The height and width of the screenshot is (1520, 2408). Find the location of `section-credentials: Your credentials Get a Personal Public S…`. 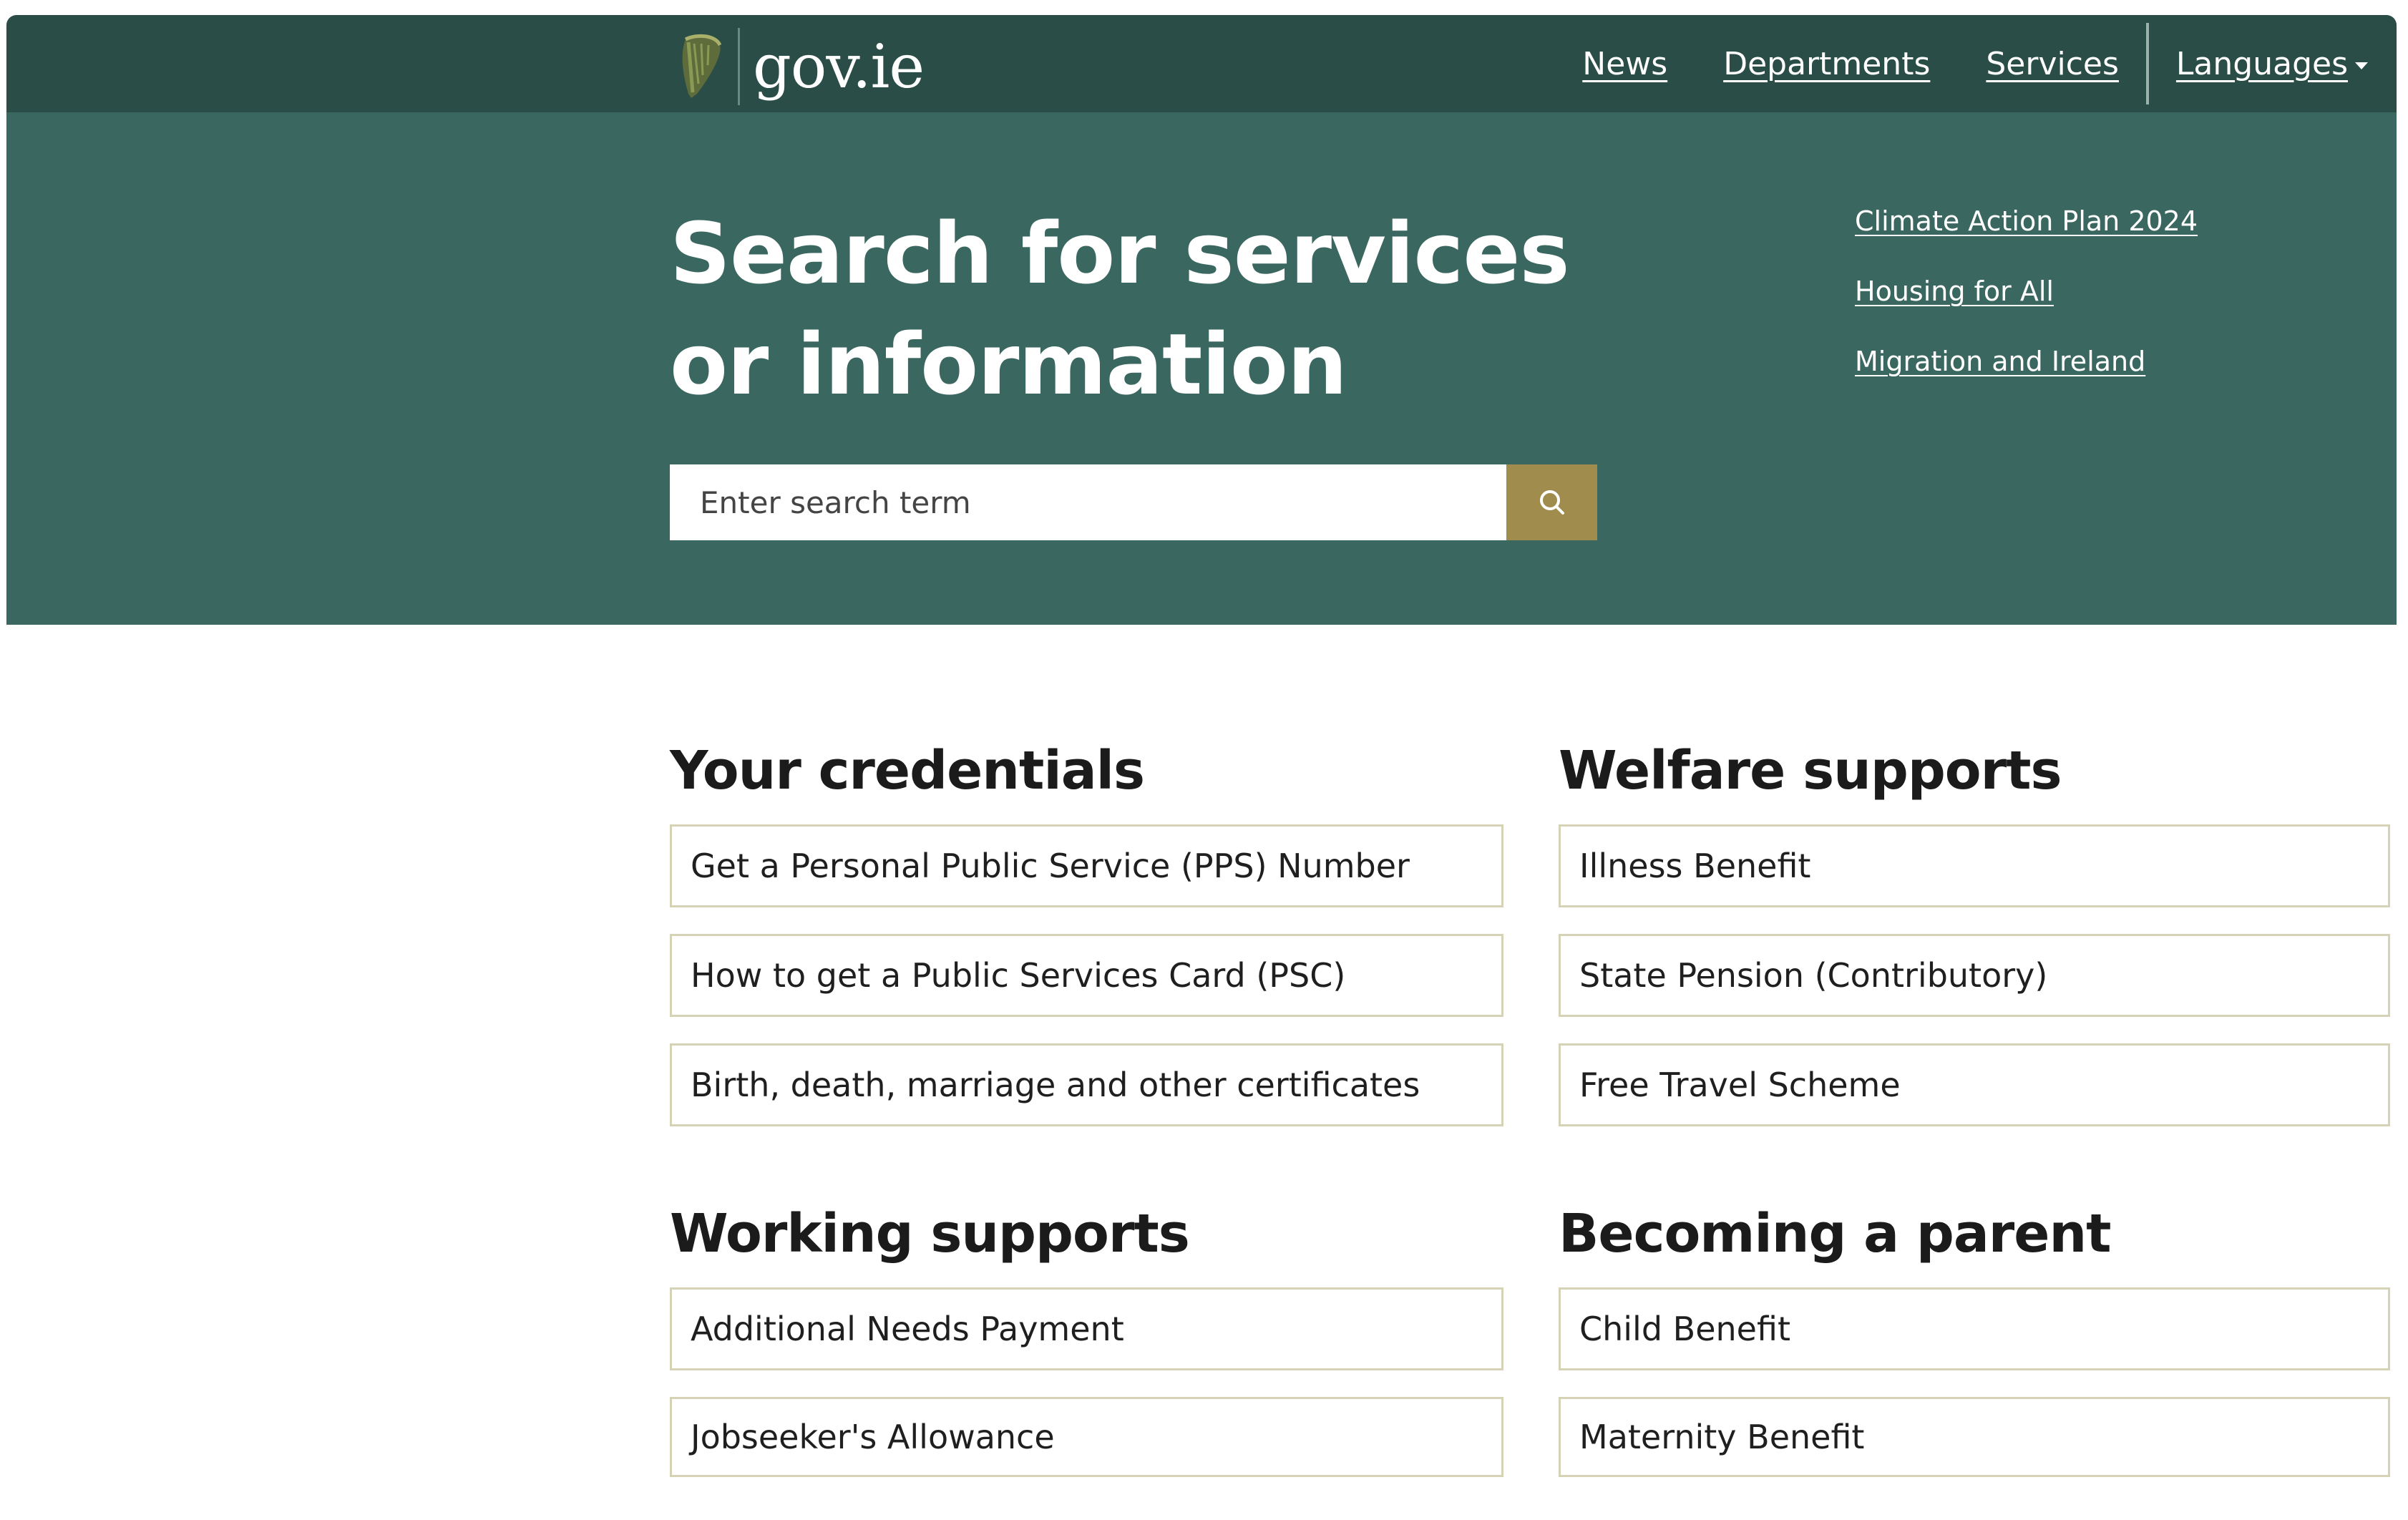

section-credentials: Your credentials Get a Personal Public S… is located at coordinates (1086, 946).